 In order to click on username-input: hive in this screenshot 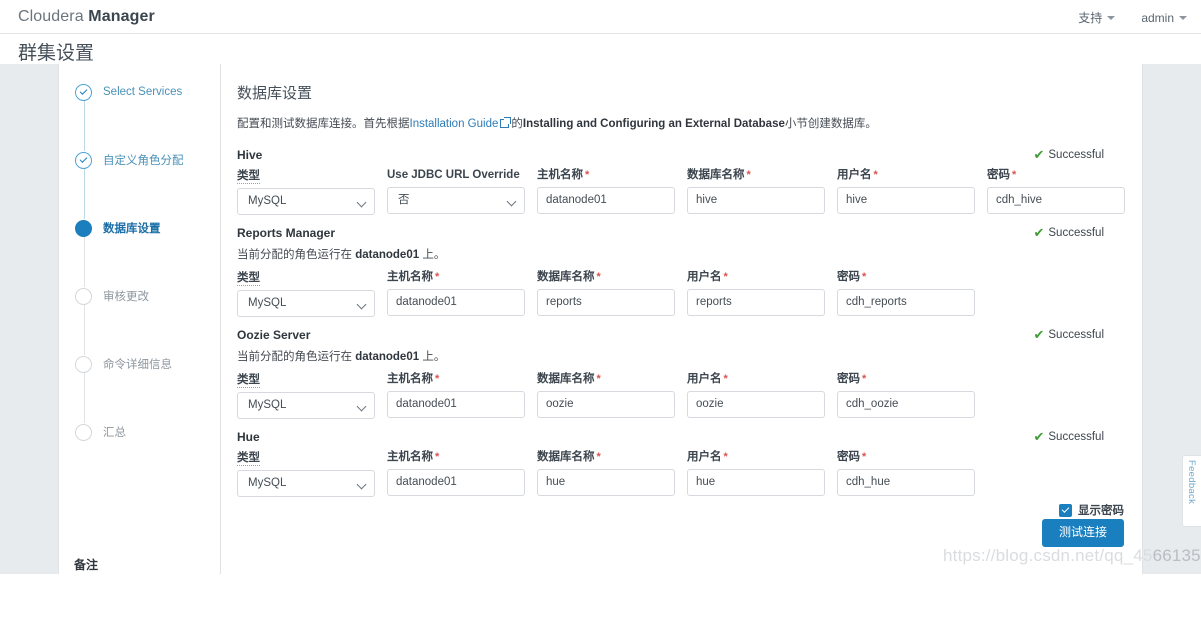, I will do `click(906, 201)`.